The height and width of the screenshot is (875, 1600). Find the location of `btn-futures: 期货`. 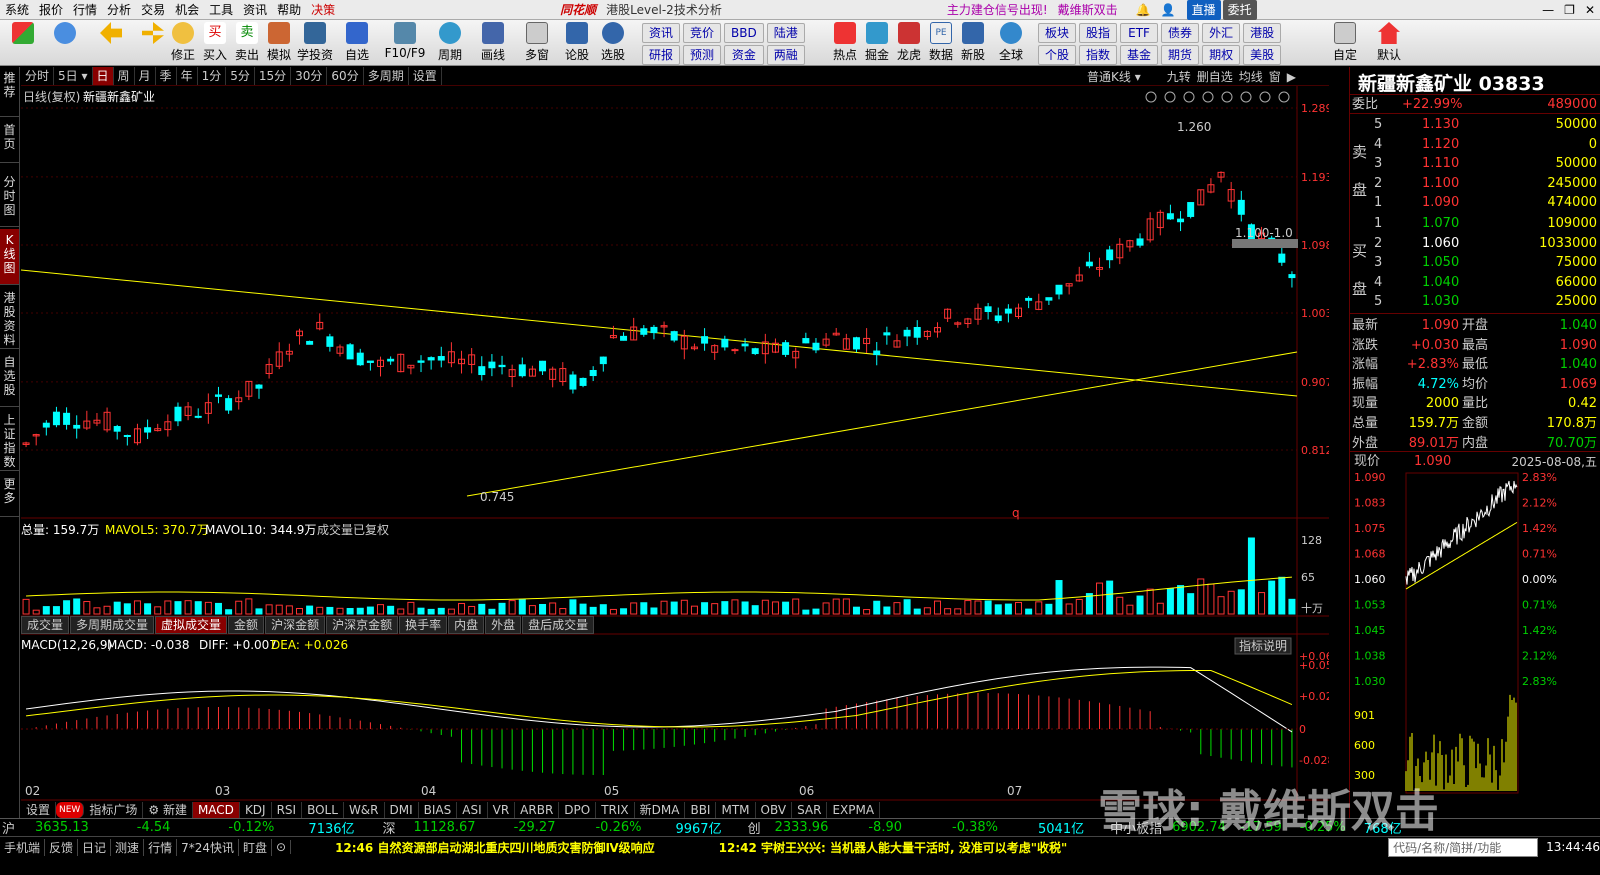

btn-futures: 期货 is located at coordinates (1180, 55).